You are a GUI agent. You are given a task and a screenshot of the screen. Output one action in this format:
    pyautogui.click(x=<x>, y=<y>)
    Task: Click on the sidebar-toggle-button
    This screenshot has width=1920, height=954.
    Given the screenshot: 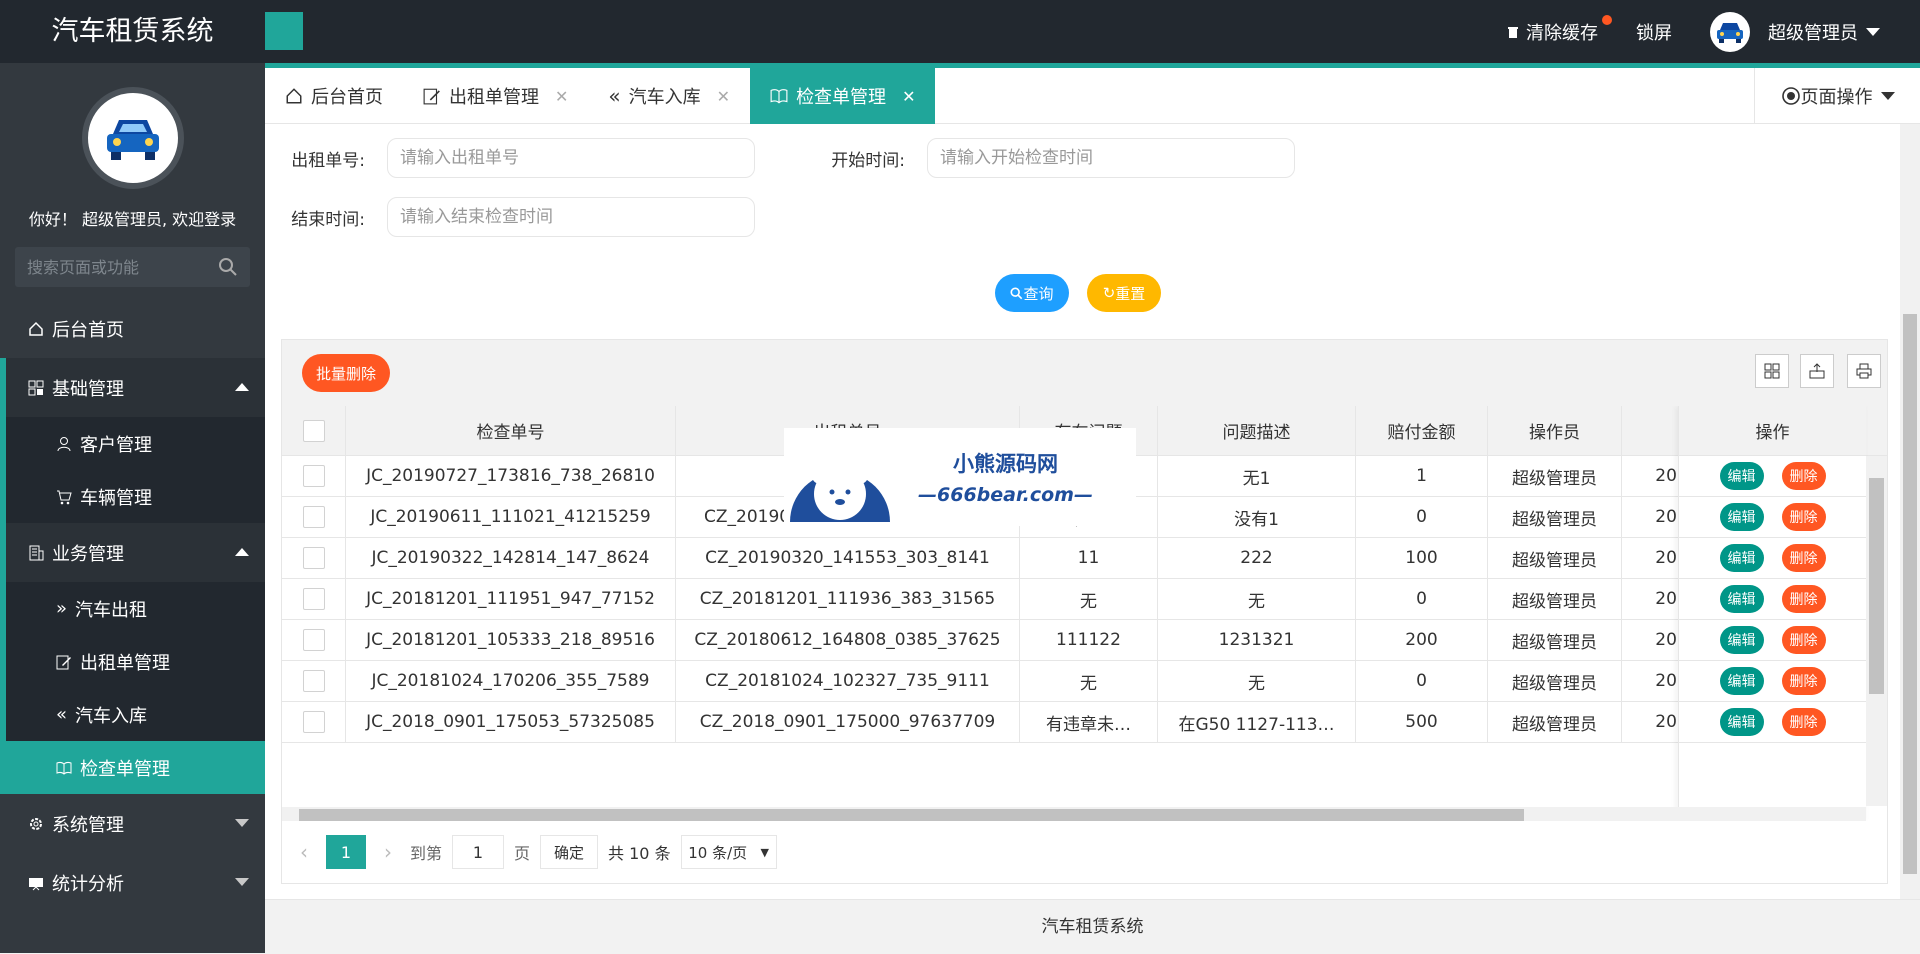 What is the action you would take?
    pyautogui.click(x=284, y=31)
    